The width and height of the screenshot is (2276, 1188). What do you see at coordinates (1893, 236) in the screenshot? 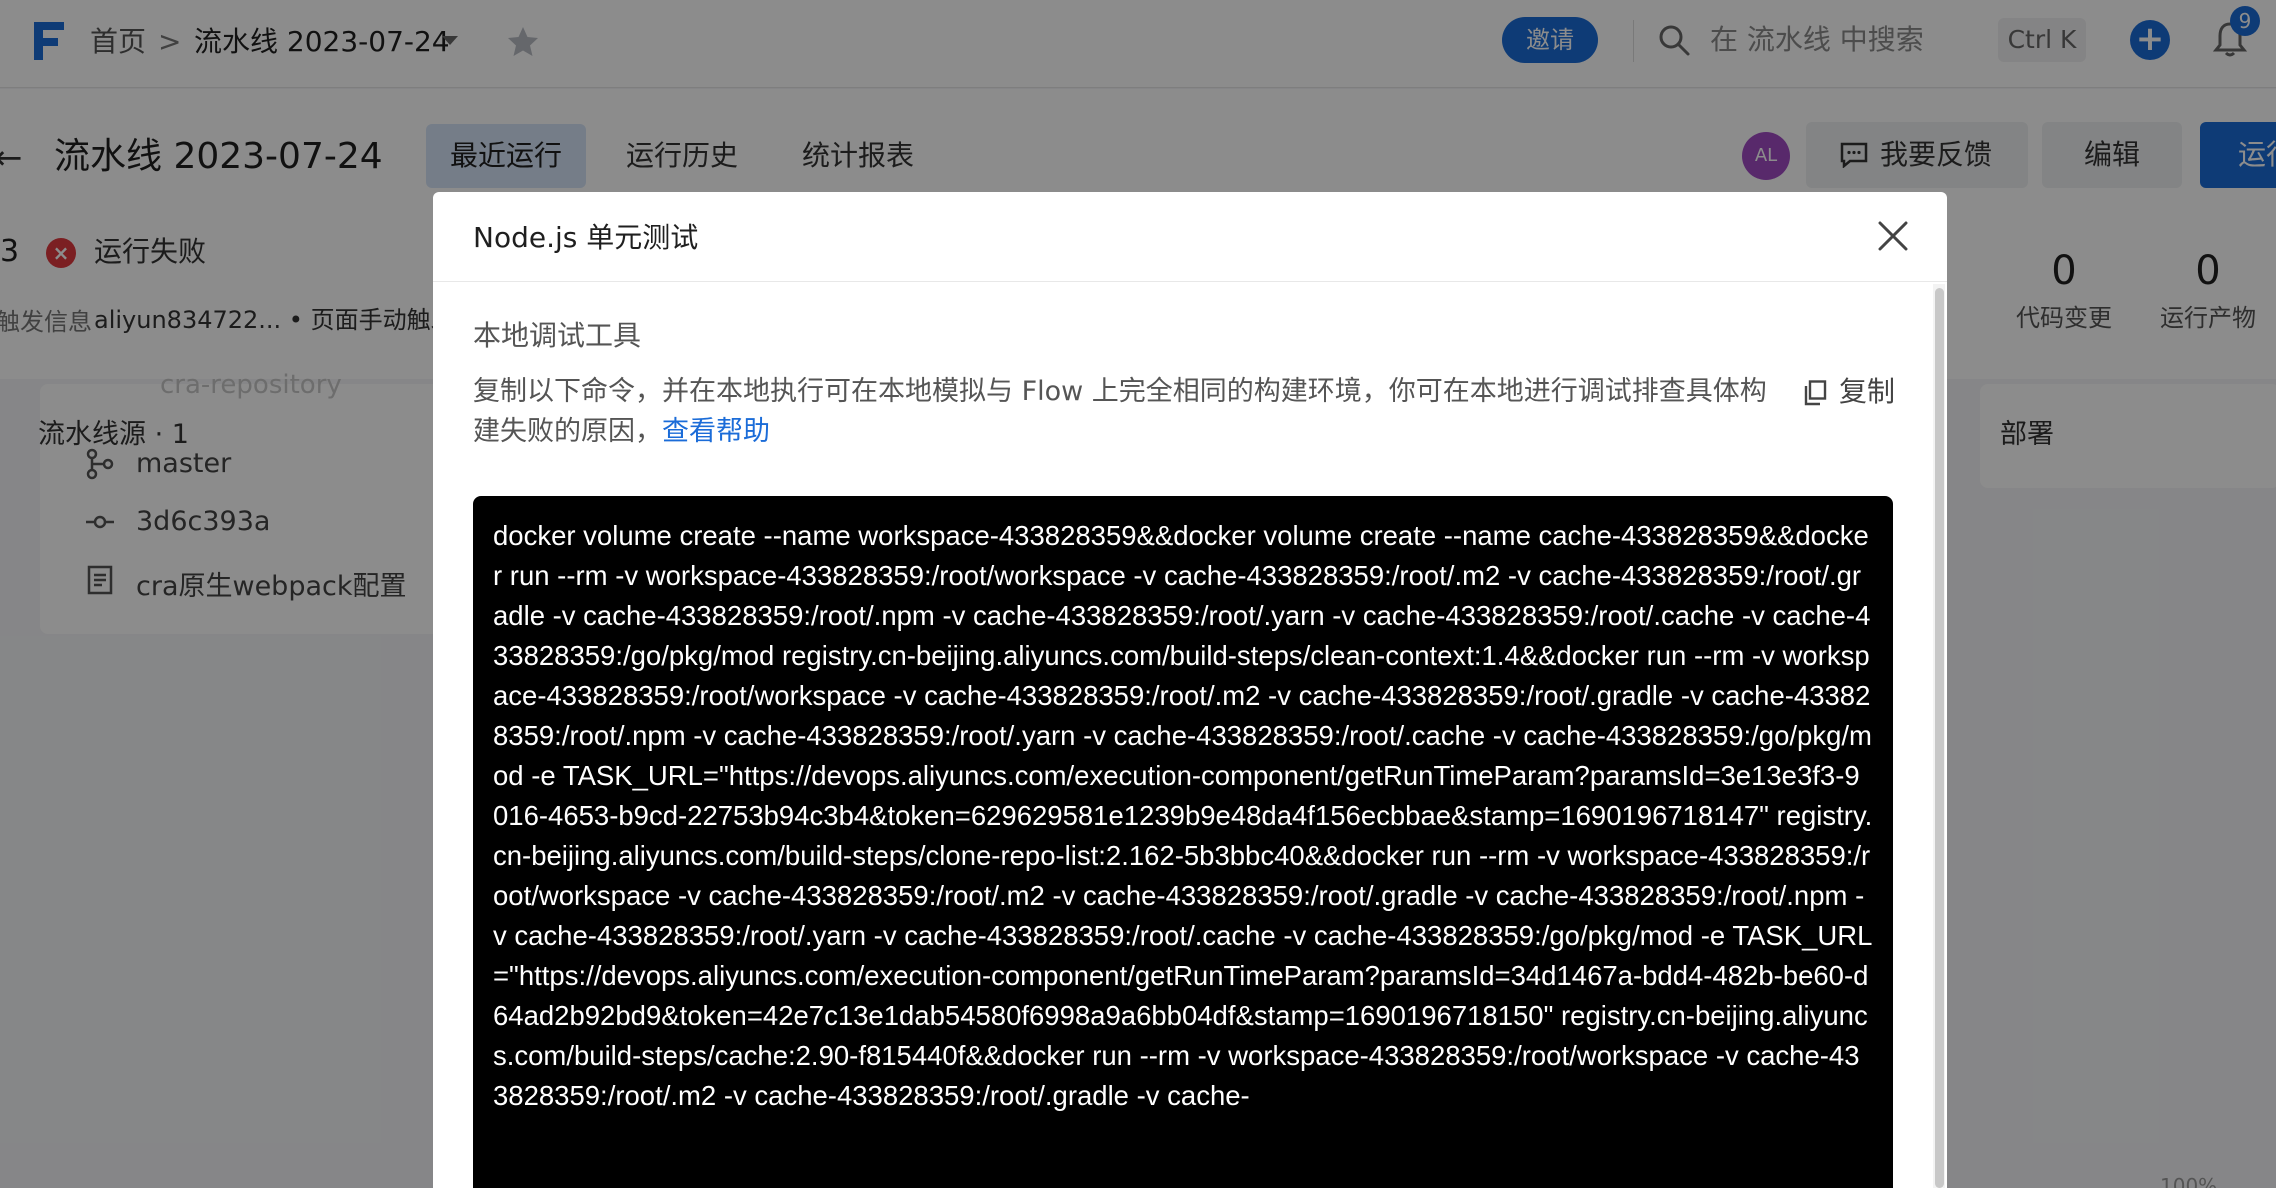
I see `close-icon` at bounding box center [1893, 236].